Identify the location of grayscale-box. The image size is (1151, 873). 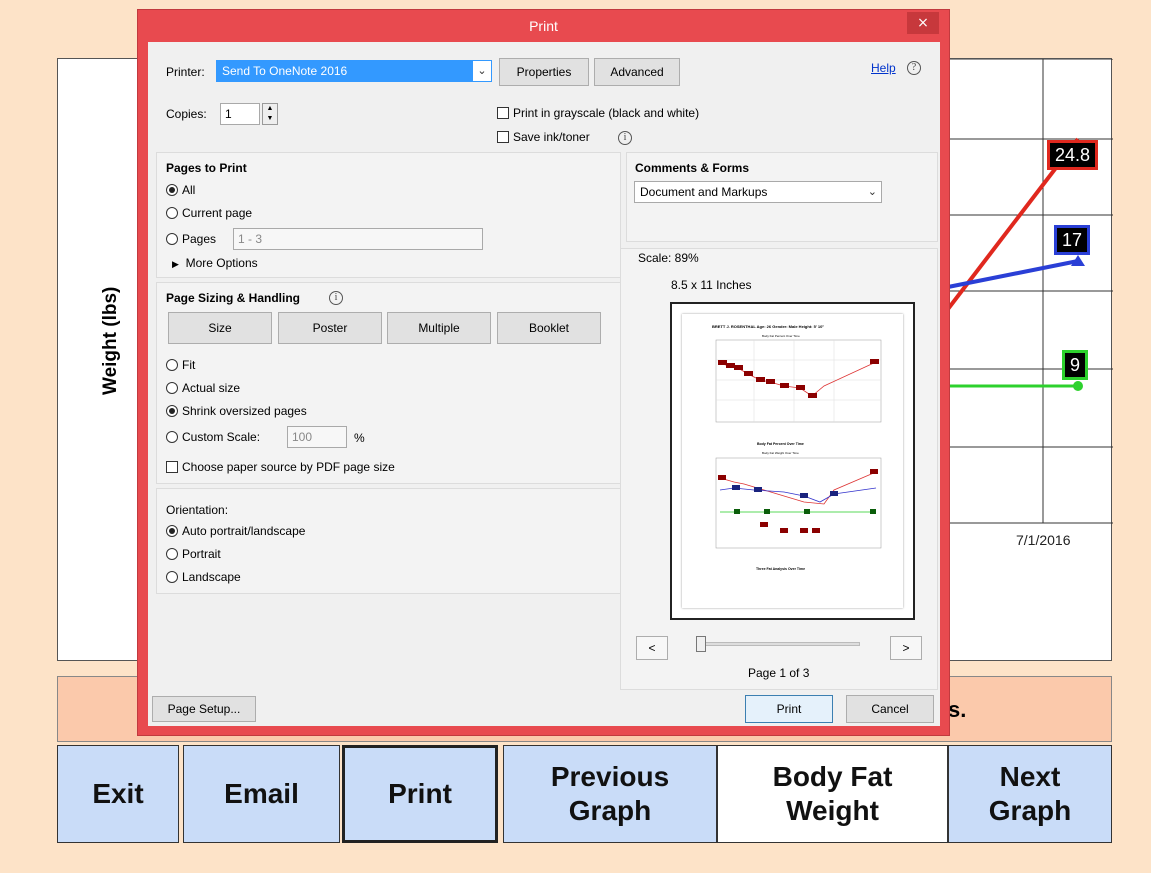
(503, 113).